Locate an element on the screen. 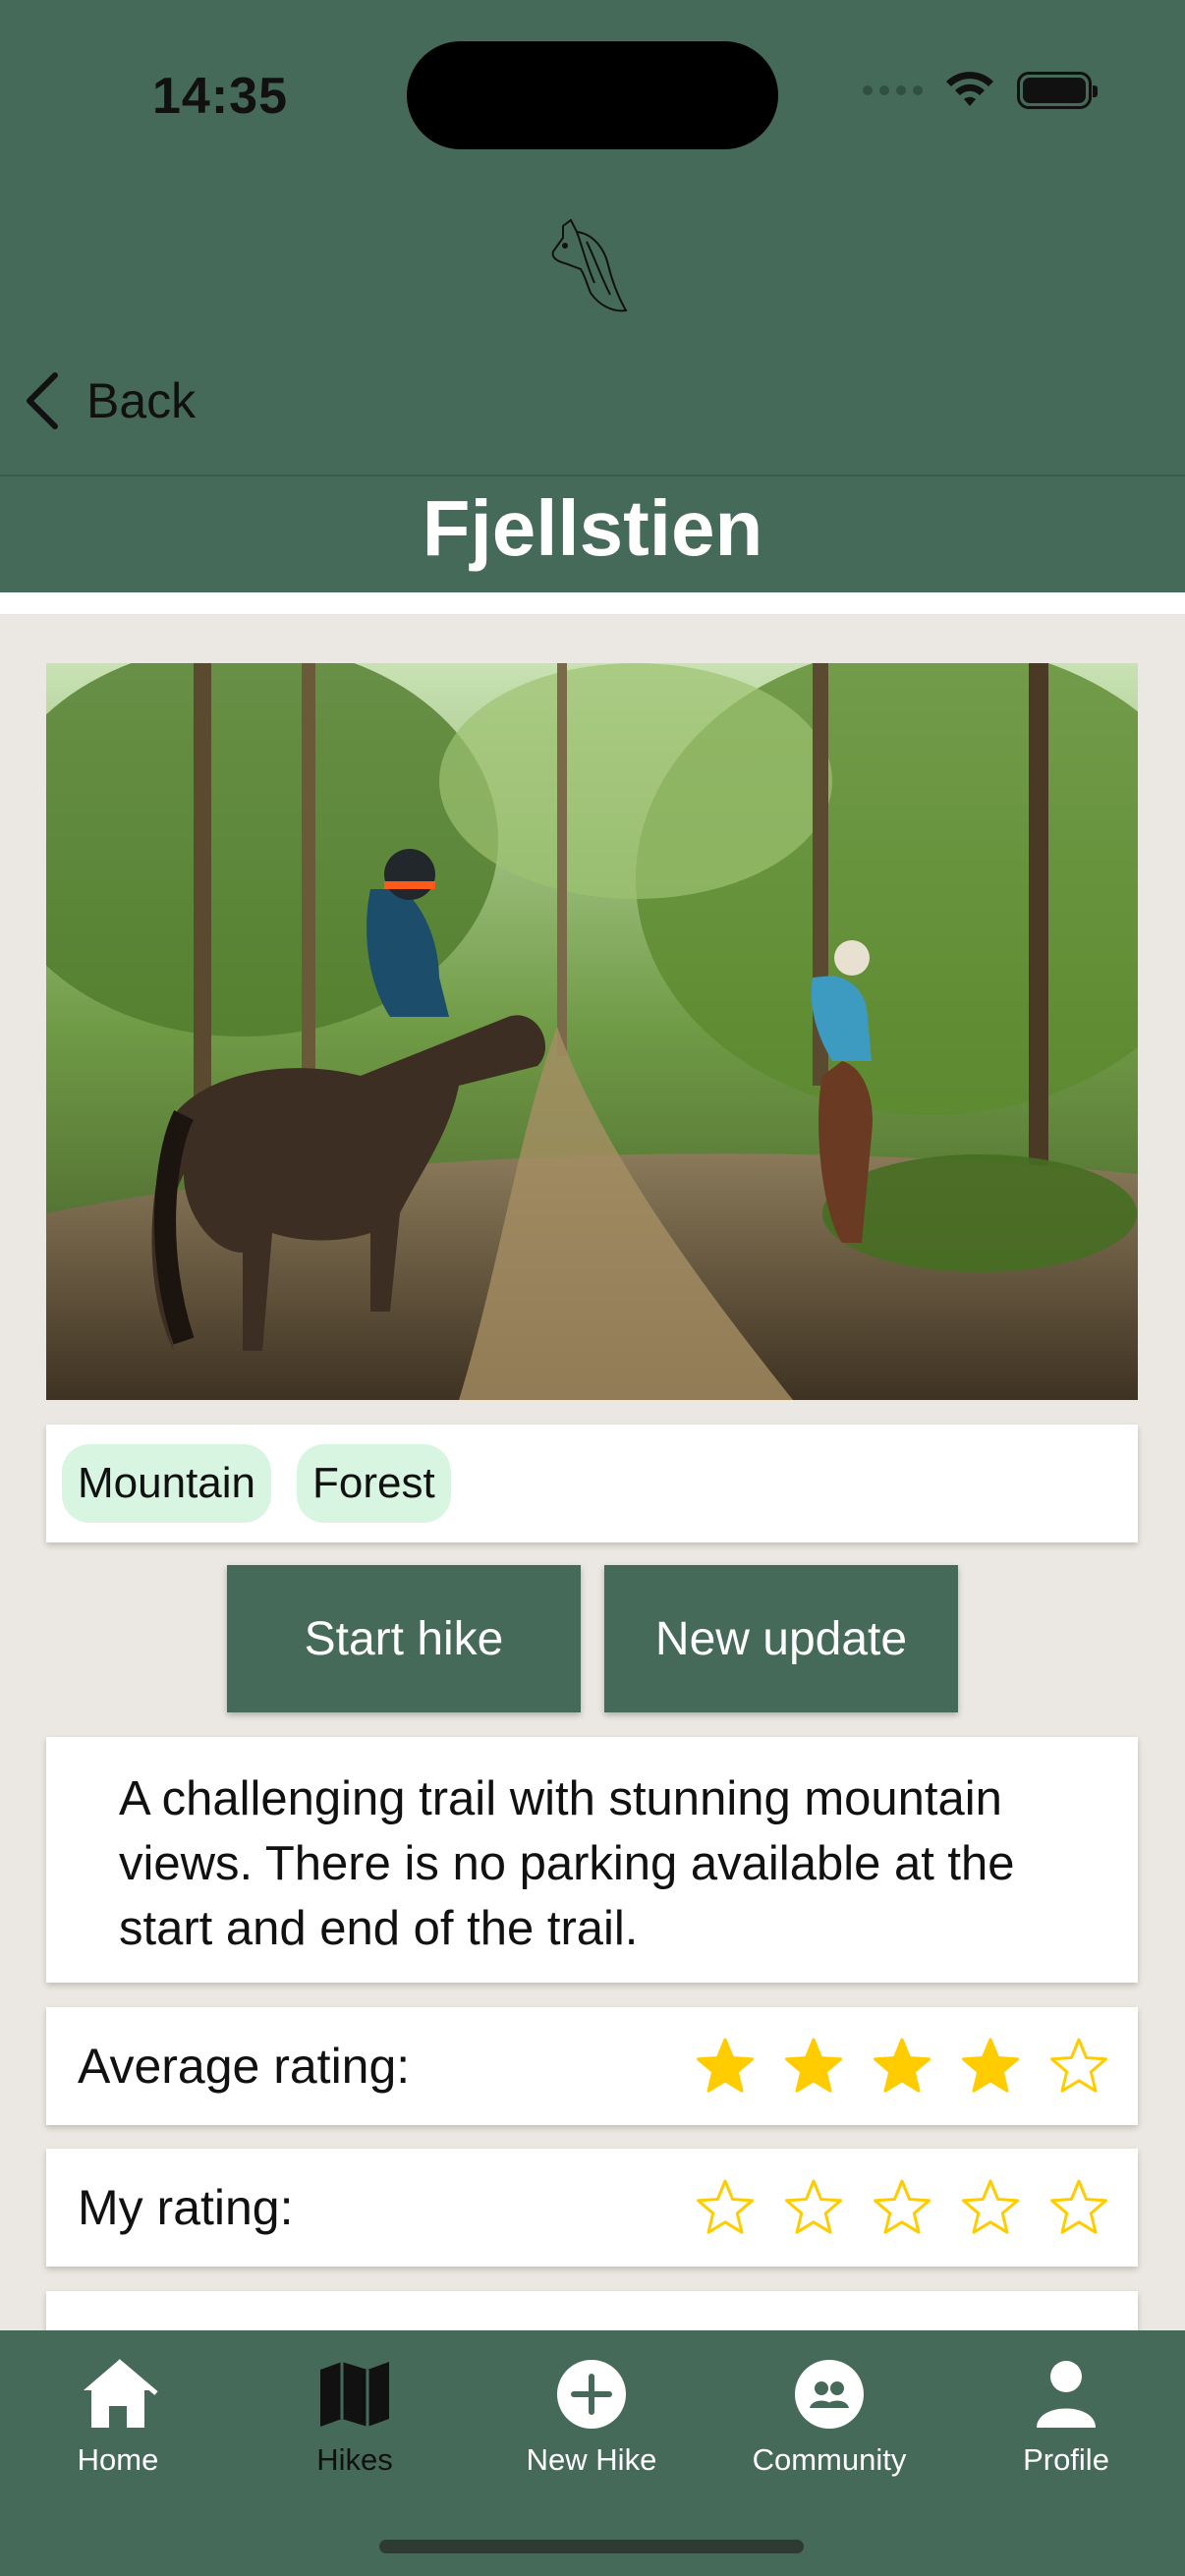  back-label: Back is located at coordinates (141, 400).